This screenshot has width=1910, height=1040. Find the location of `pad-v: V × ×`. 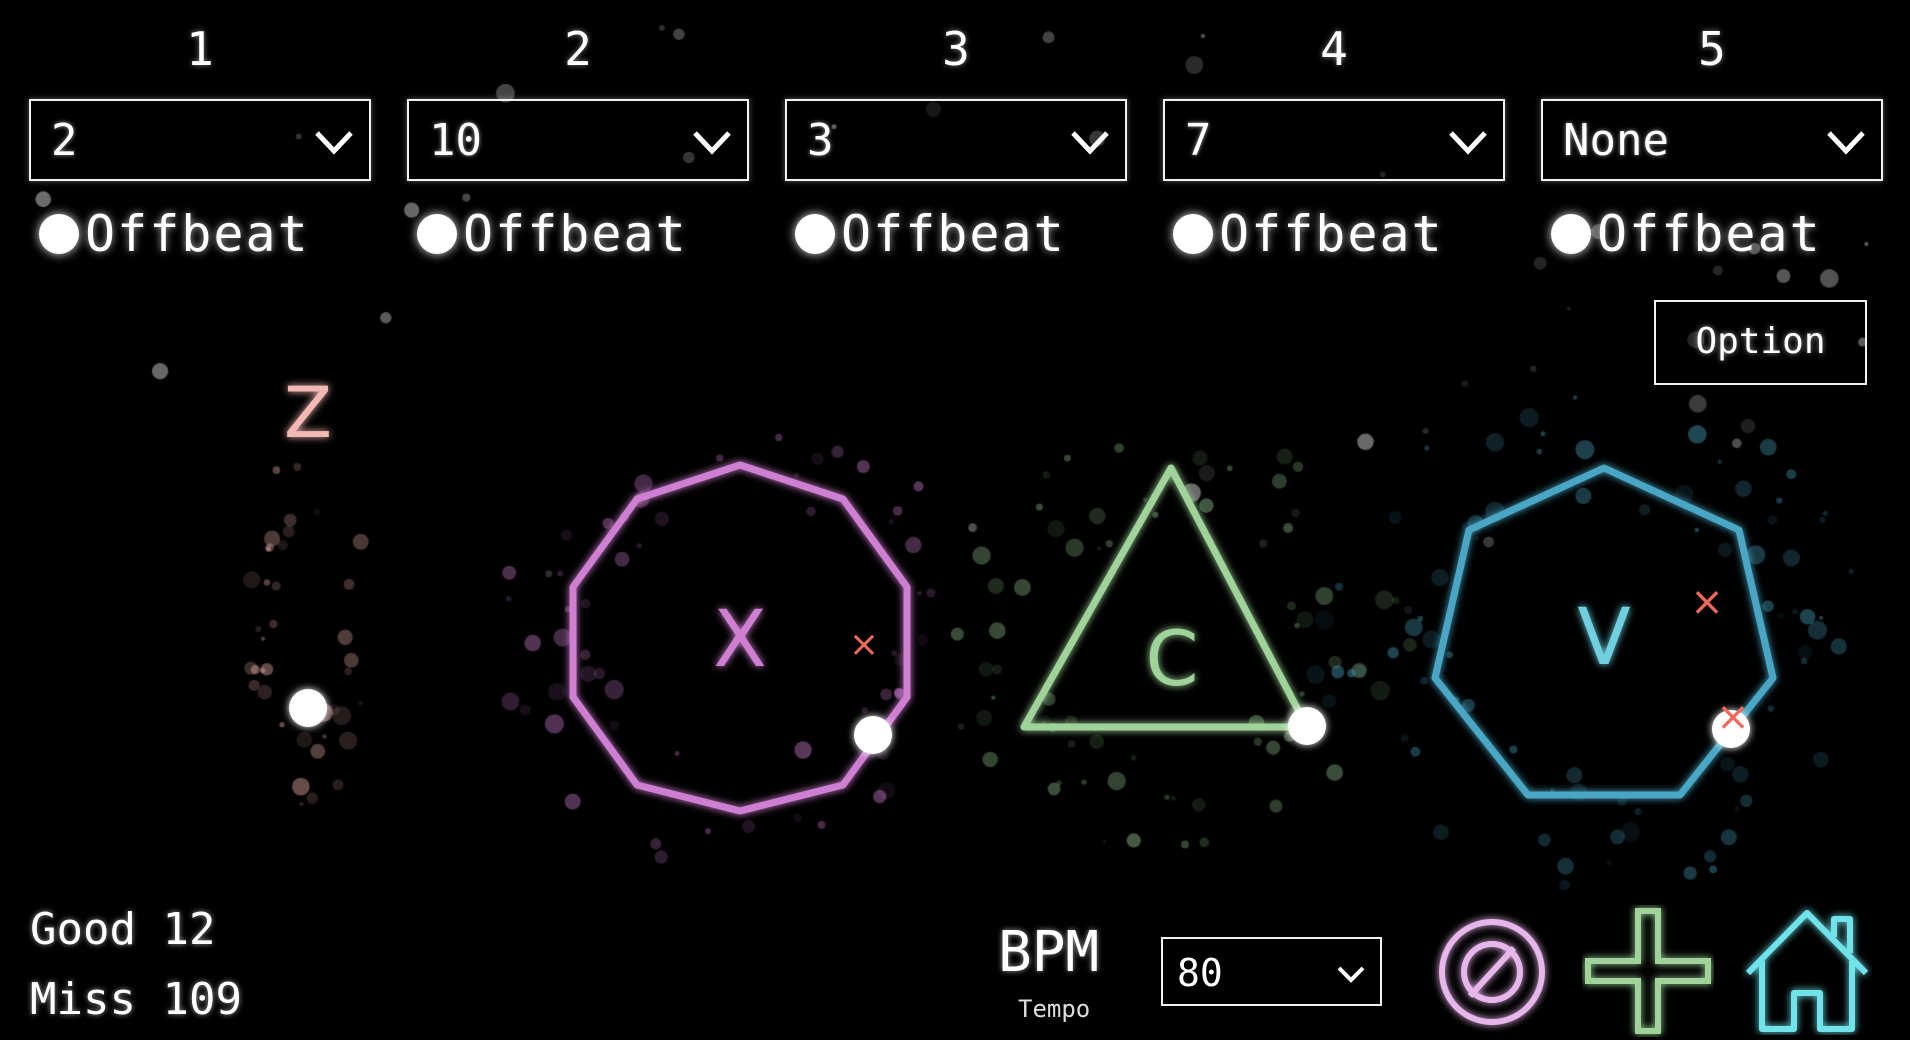

pad-v: V × × is located at coordinates (1604, 631).